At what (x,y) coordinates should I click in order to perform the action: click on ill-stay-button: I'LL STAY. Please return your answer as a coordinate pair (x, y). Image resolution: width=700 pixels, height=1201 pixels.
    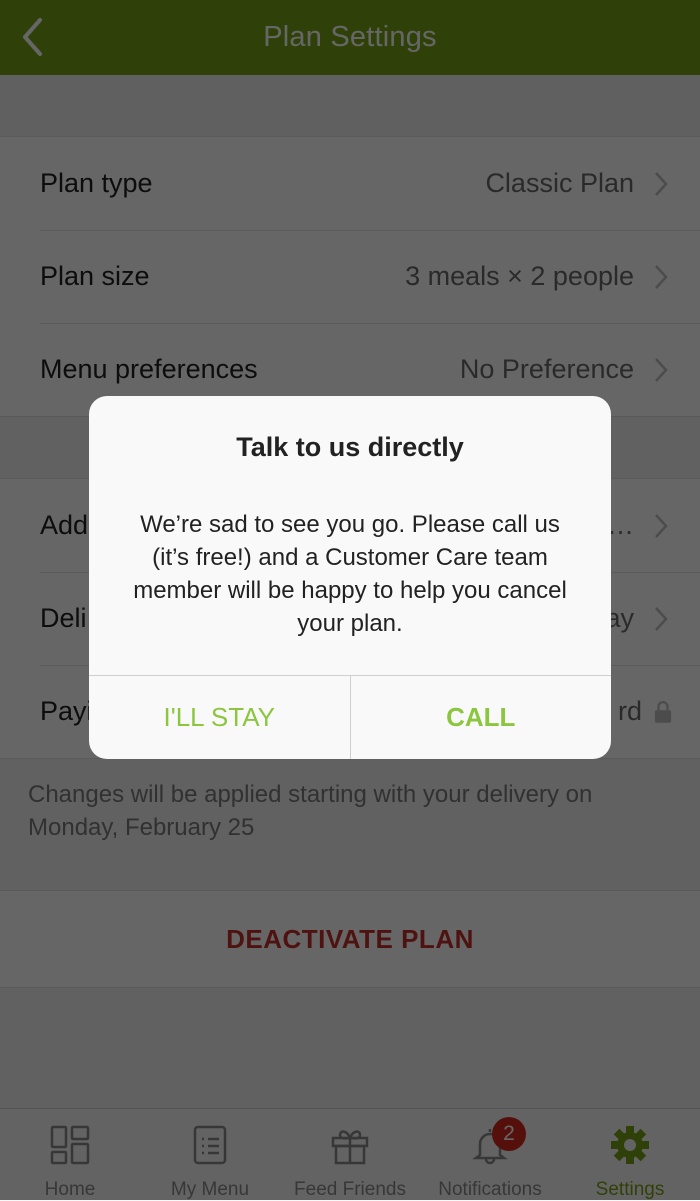
    Looking at the image, I should click on (219, 717).